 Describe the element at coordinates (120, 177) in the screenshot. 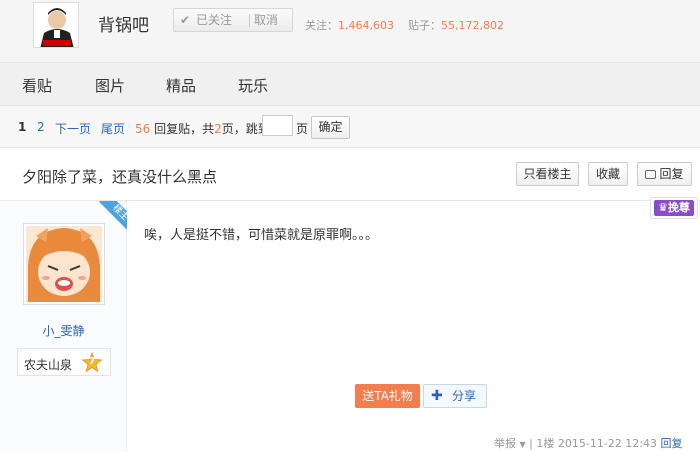

I see `thread-title: 夕阳除了菜，还真没什么黑点` at that location.